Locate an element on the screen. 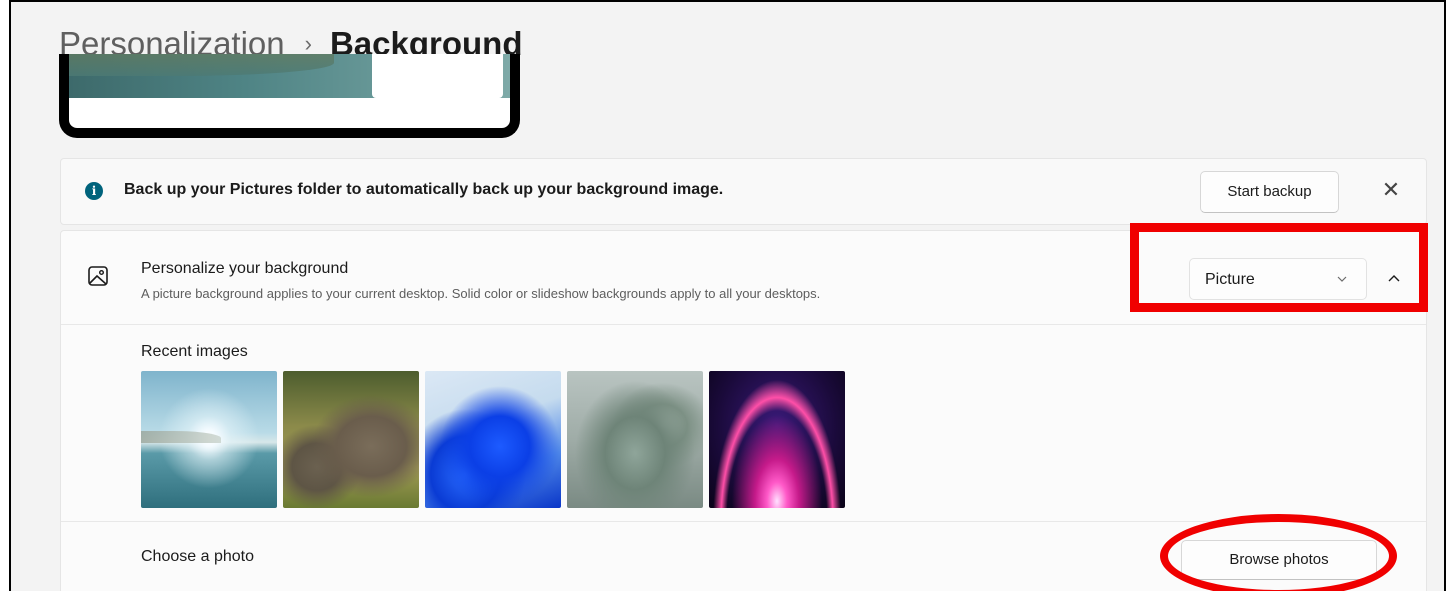  start-backup-button: Start backup is located at coordinates (1269, 192).